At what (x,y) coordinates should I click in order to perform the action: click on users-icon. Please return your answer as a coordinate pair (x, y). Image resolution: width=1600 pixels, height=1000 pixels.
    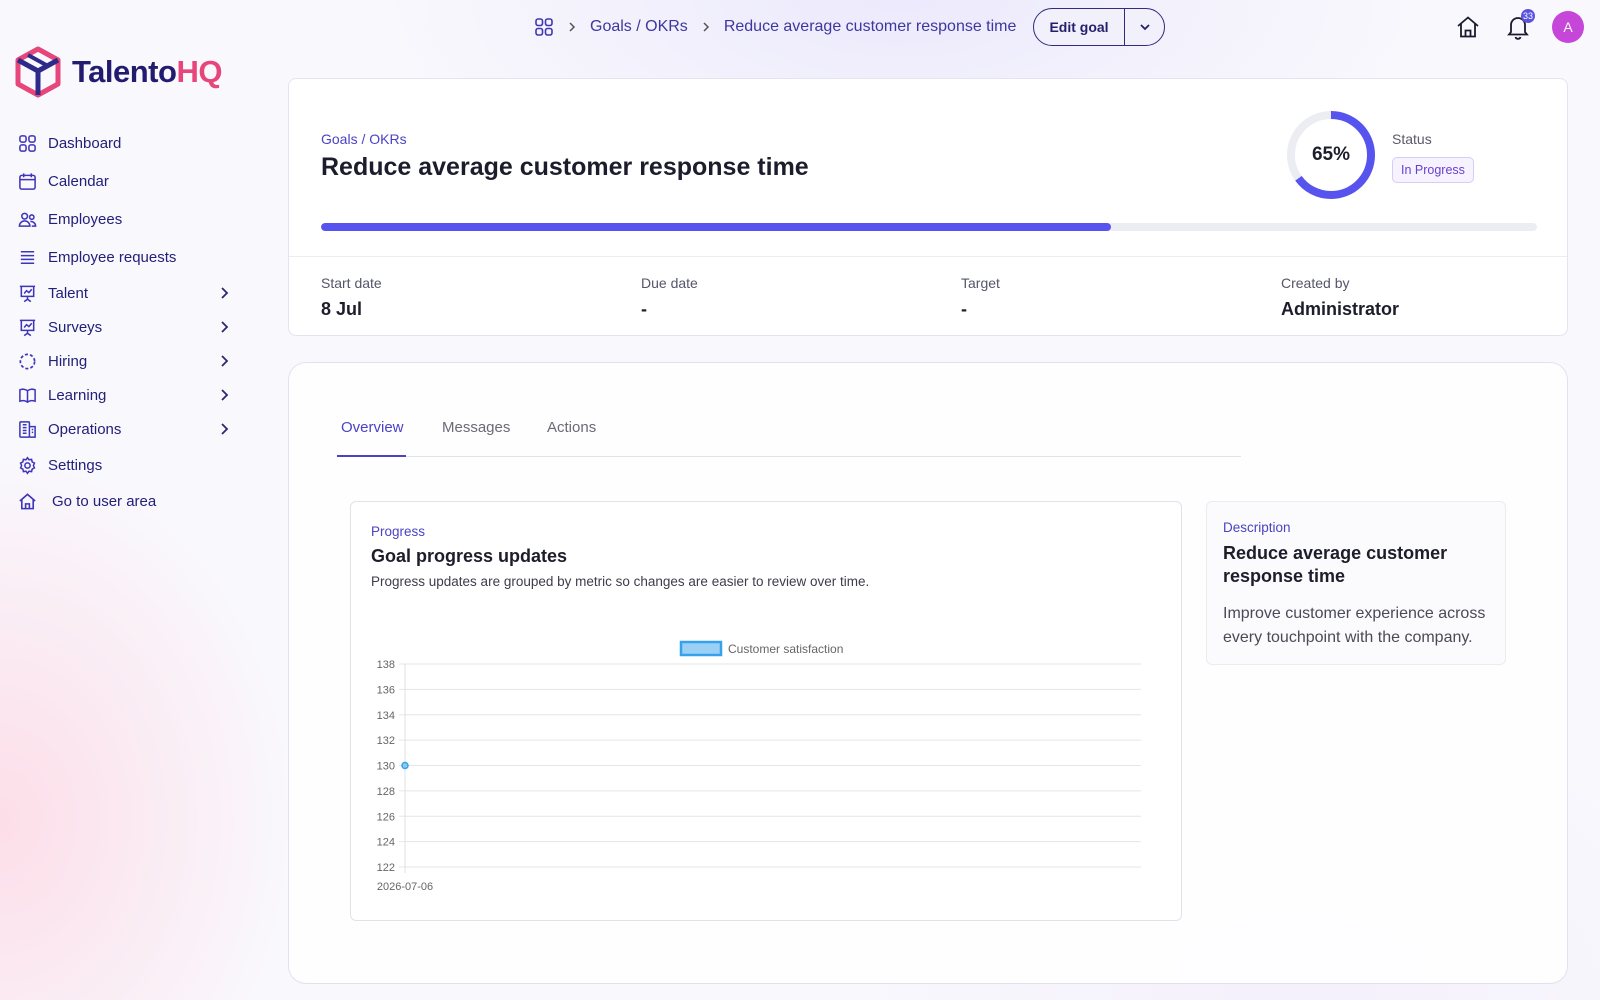
    Looking at the image, I should click on (27, 219).